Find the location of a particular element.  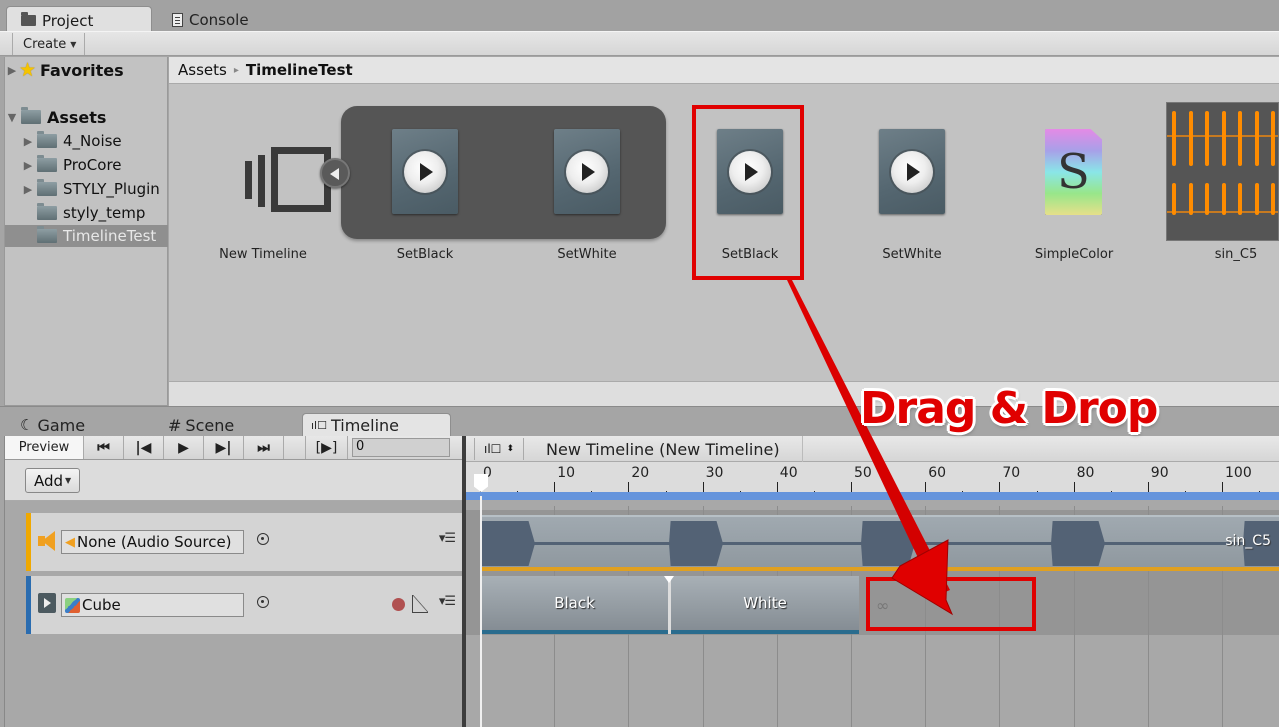

folder-label: ProCore is located at coordinates (92, 165).